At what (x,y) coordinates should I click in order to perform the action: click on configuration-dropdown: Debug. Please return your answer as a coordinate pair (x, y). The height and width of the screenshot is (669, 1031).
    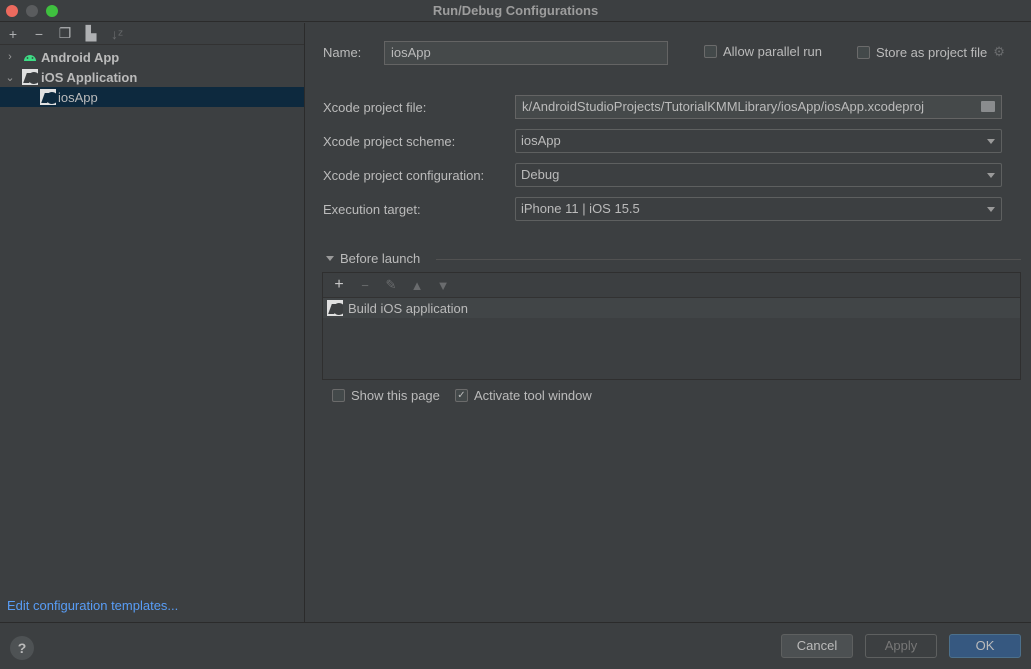
    Looking at the image, I should click on (758, 175).